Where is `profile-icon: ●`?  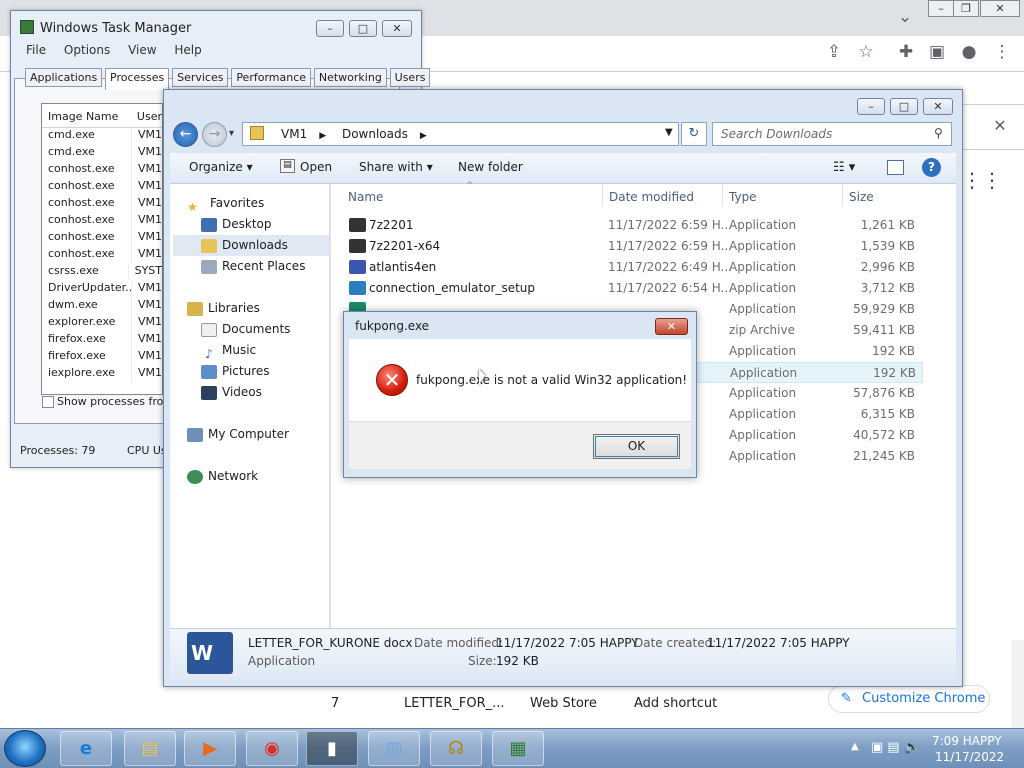 profile-icon: ● is located at coordinates (969, 52).